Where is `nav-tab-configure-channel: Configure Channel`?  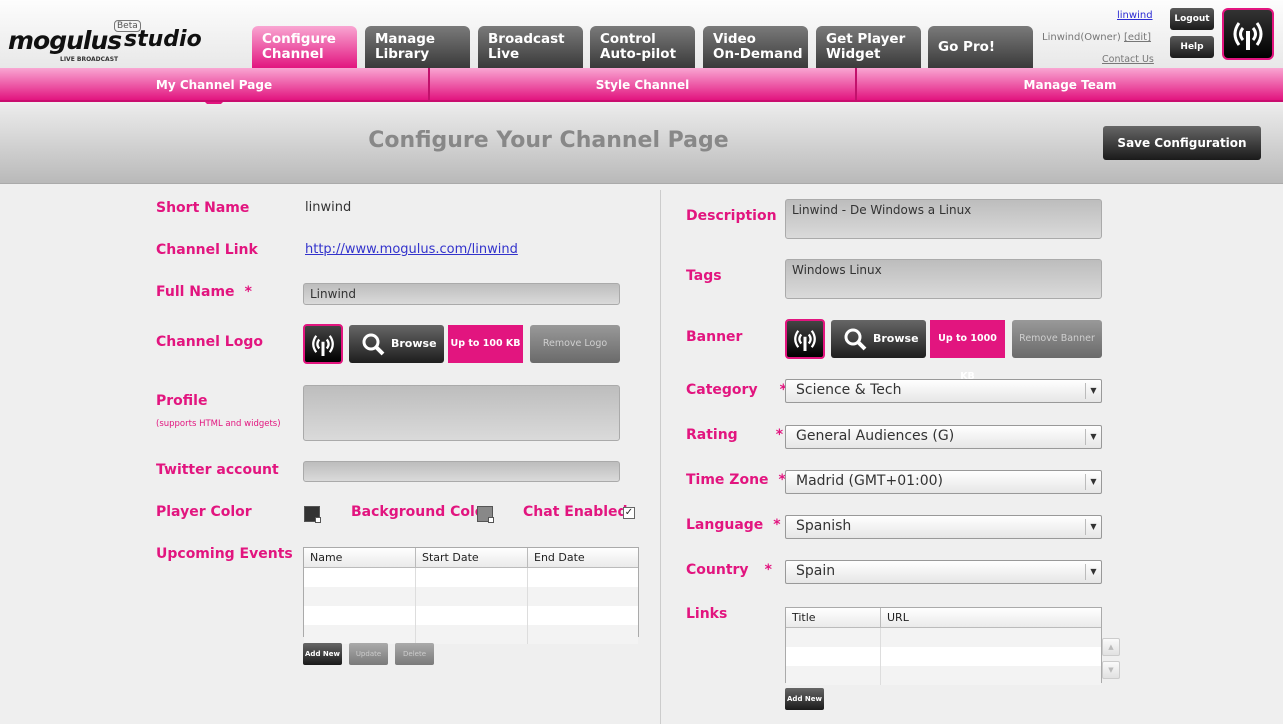 nav-tab-configure-channel: Configure Channel is located at coordinates (304, 47).